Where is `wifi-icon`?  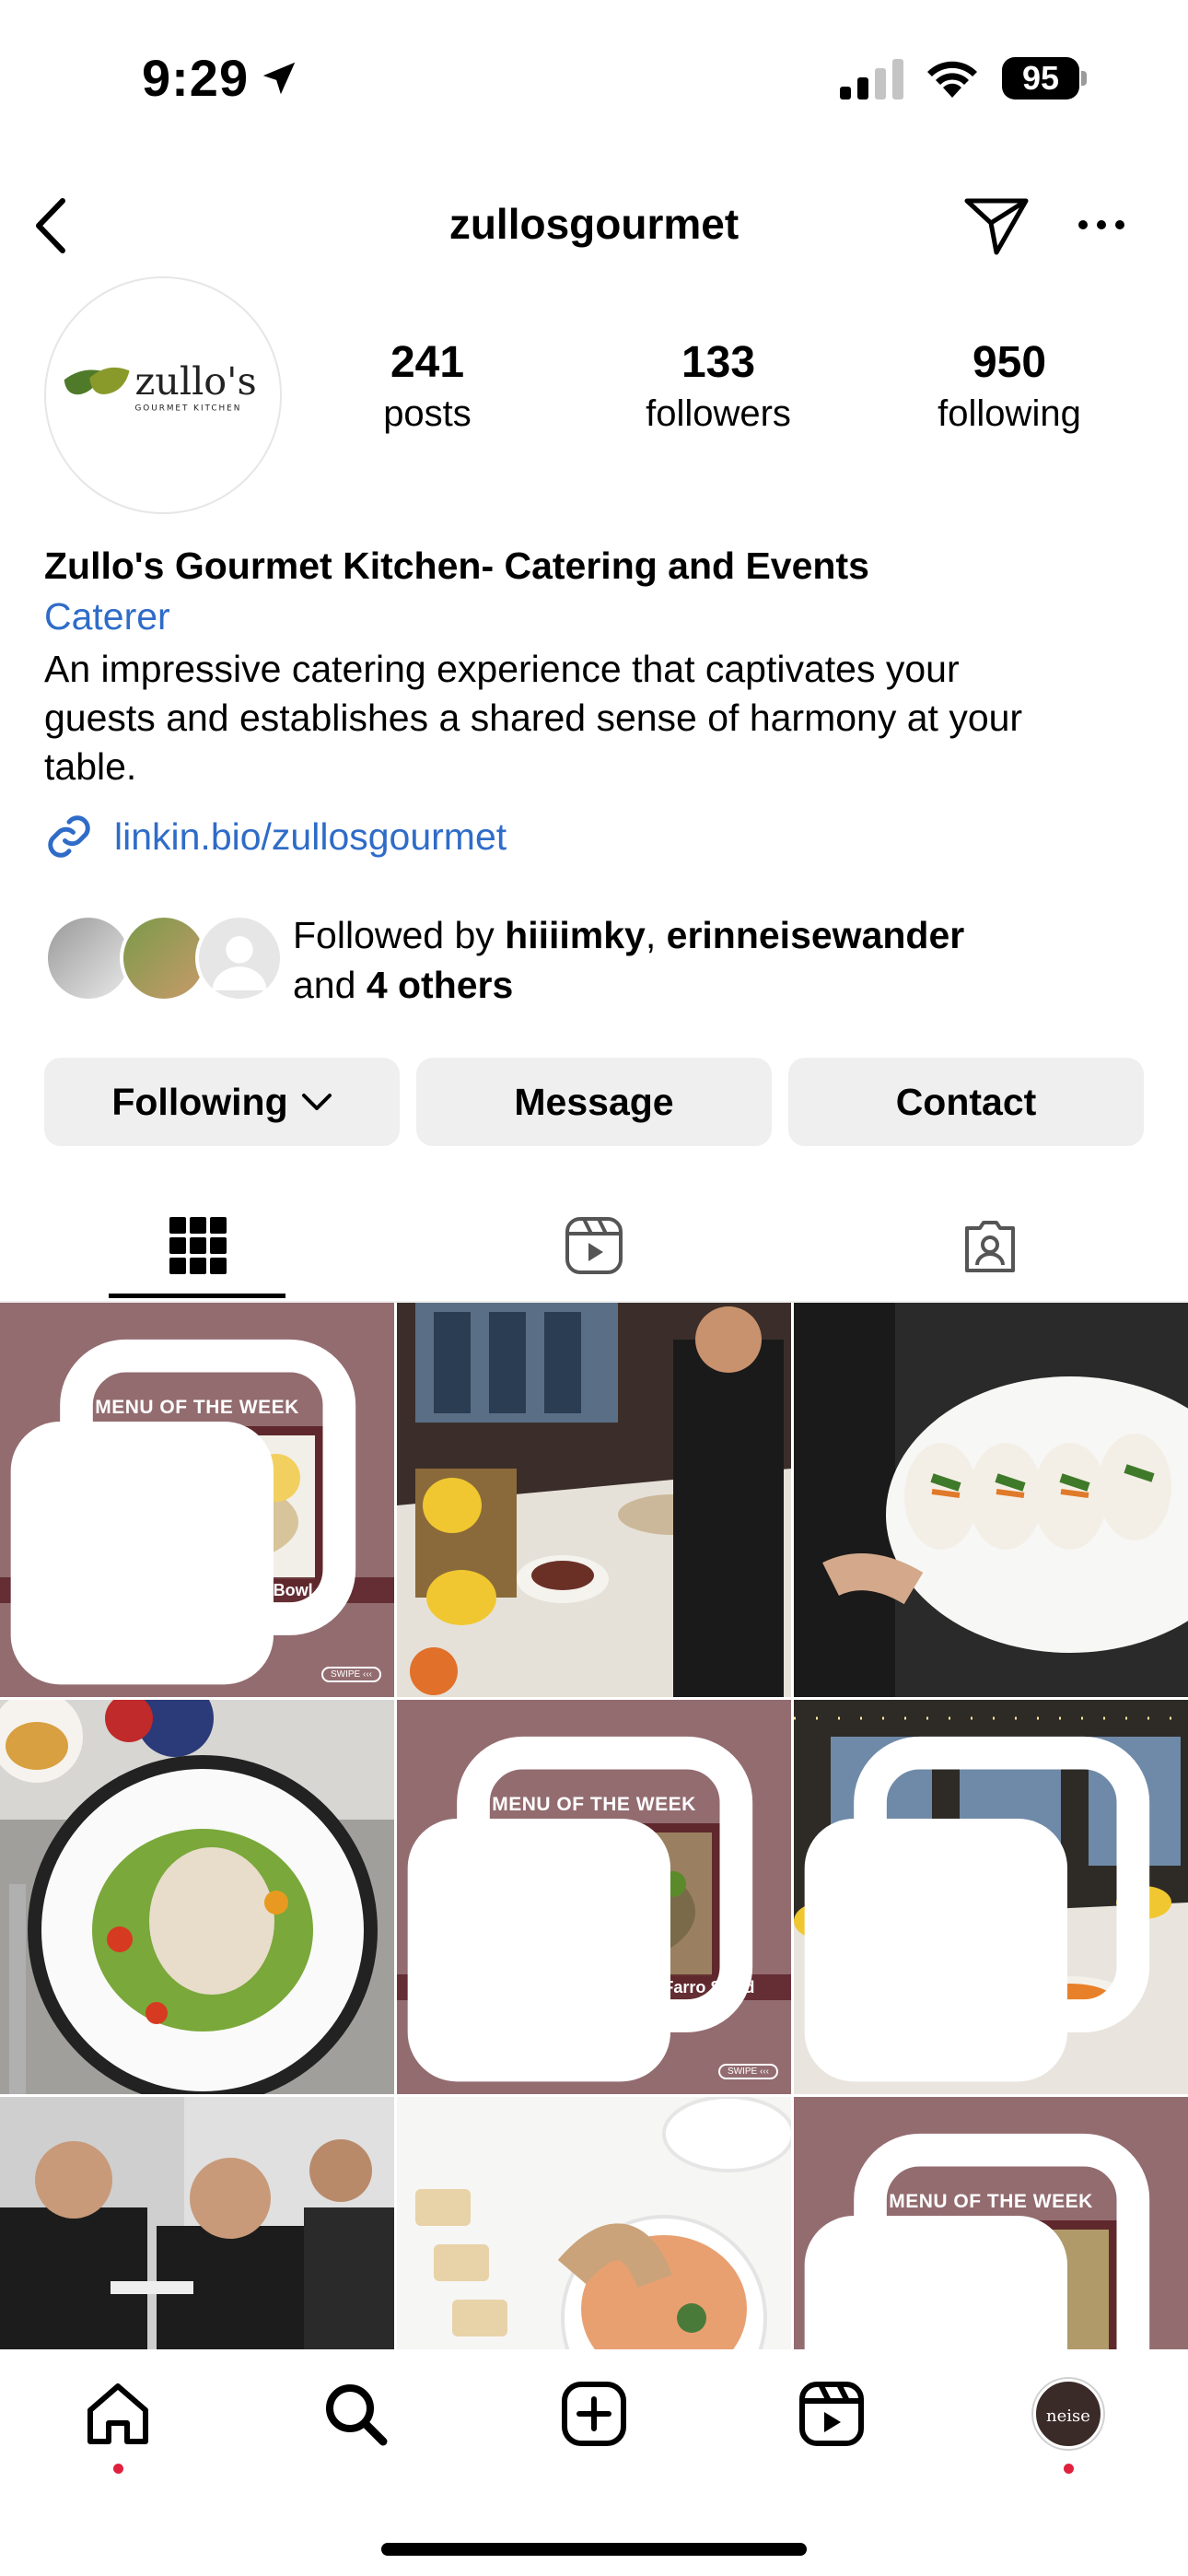
wifi-icon is located at coordinates (952, 79).